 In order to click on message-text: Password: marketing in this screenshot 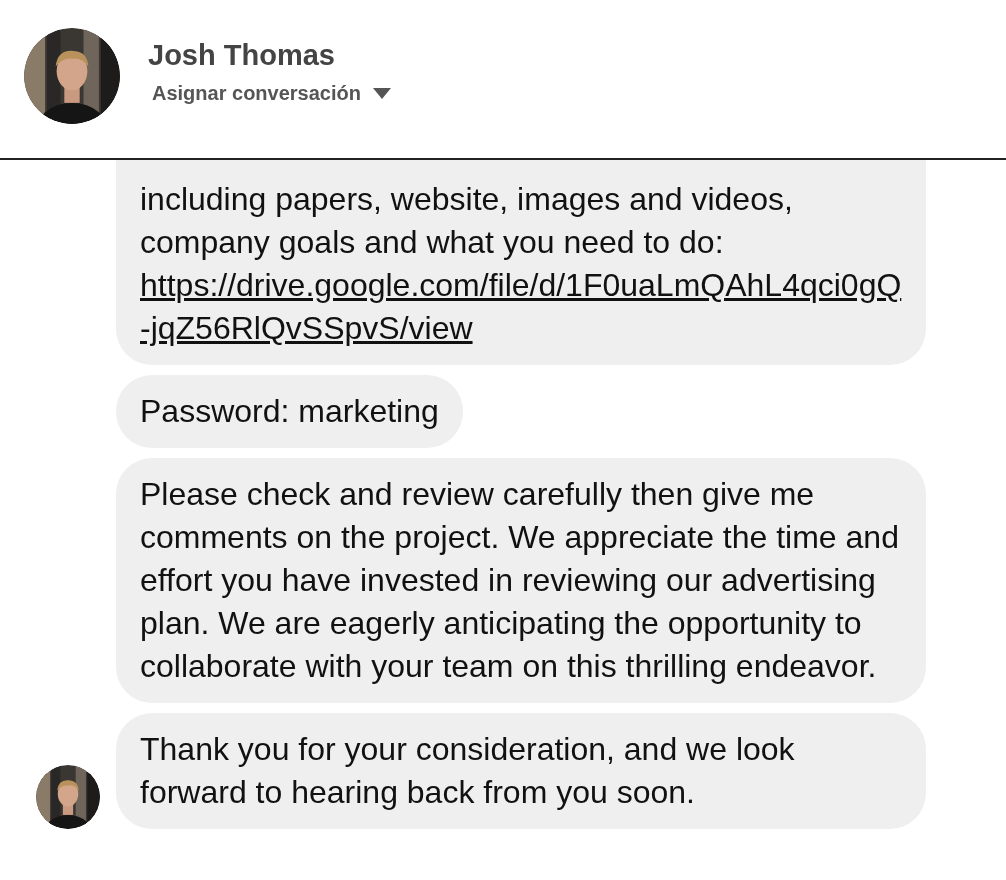, I will do `click(289, 411)`.